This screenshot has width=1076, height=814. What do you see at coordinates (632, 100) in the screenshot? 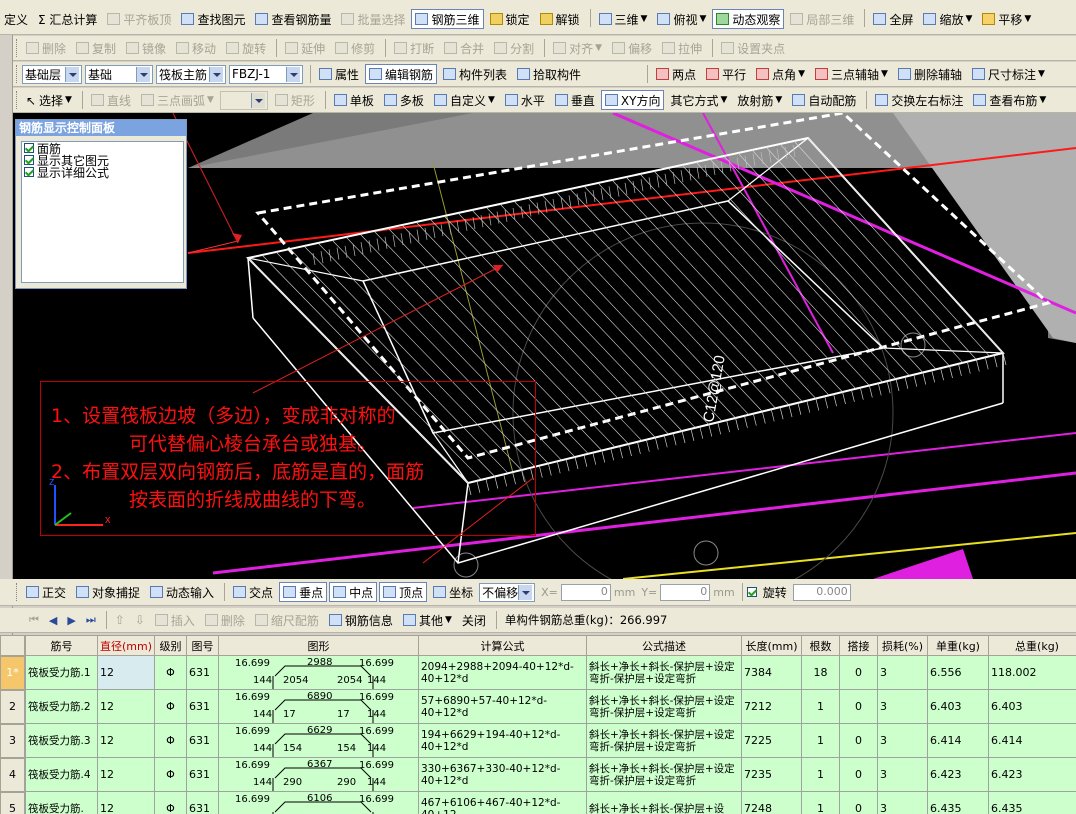
I see `xy-direction-button: XY方向` at bounding box center [632, 100].